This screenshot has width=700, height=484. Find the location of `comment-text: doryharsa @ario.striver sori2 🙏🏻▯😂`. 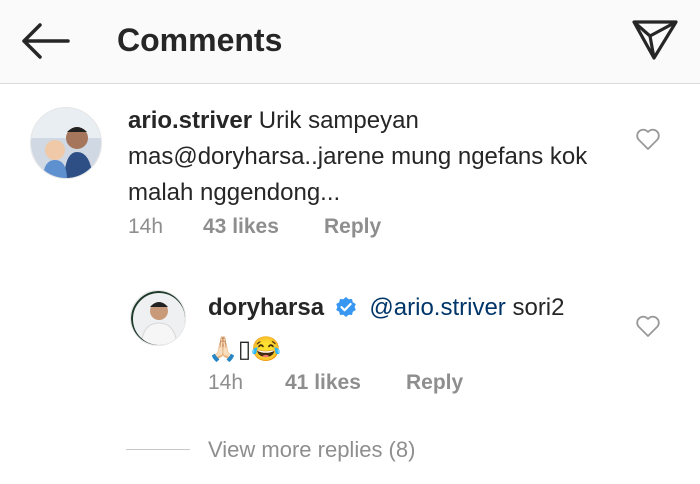

comment-text: doryharsa @ario.striver sori2 🙏🏻▯😂 is located at coordinates (413, 329).